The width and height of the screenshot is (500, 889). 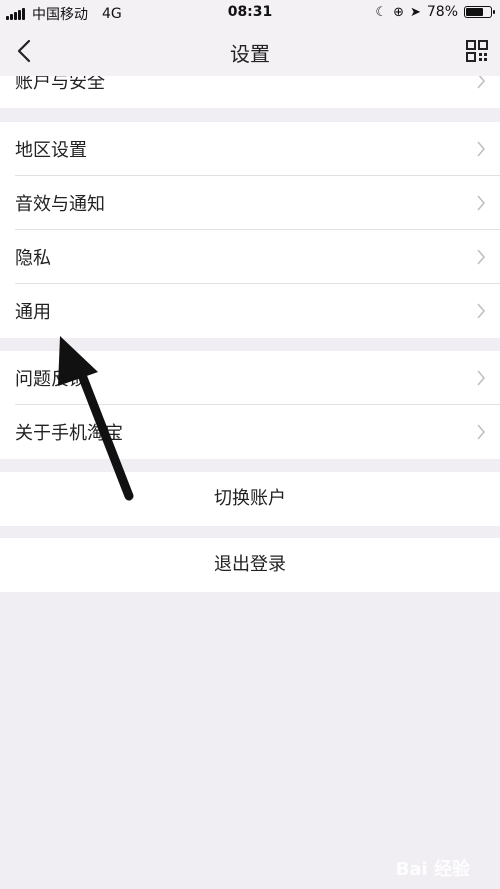 I want to click on settings-row-feedback: 问题反馈, so click(x=250, y=378).